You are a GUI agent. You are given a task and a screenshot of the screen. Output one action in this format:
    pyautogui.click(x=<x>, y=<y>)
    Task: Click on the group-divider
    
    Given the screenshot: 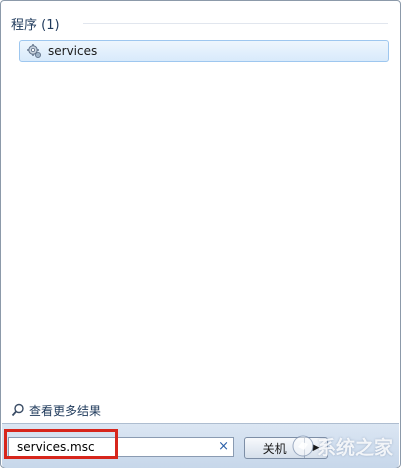 What is the action you would take?
    pyautogui.click(x=235, y=23)
    